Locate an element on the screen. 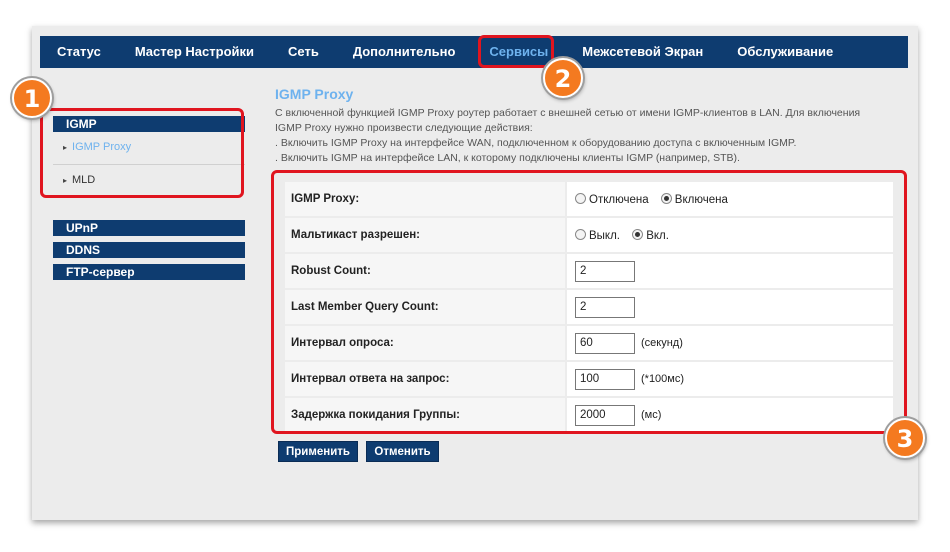  sidebar-section-ddns: DDNS is located at coordinates (149, 250).